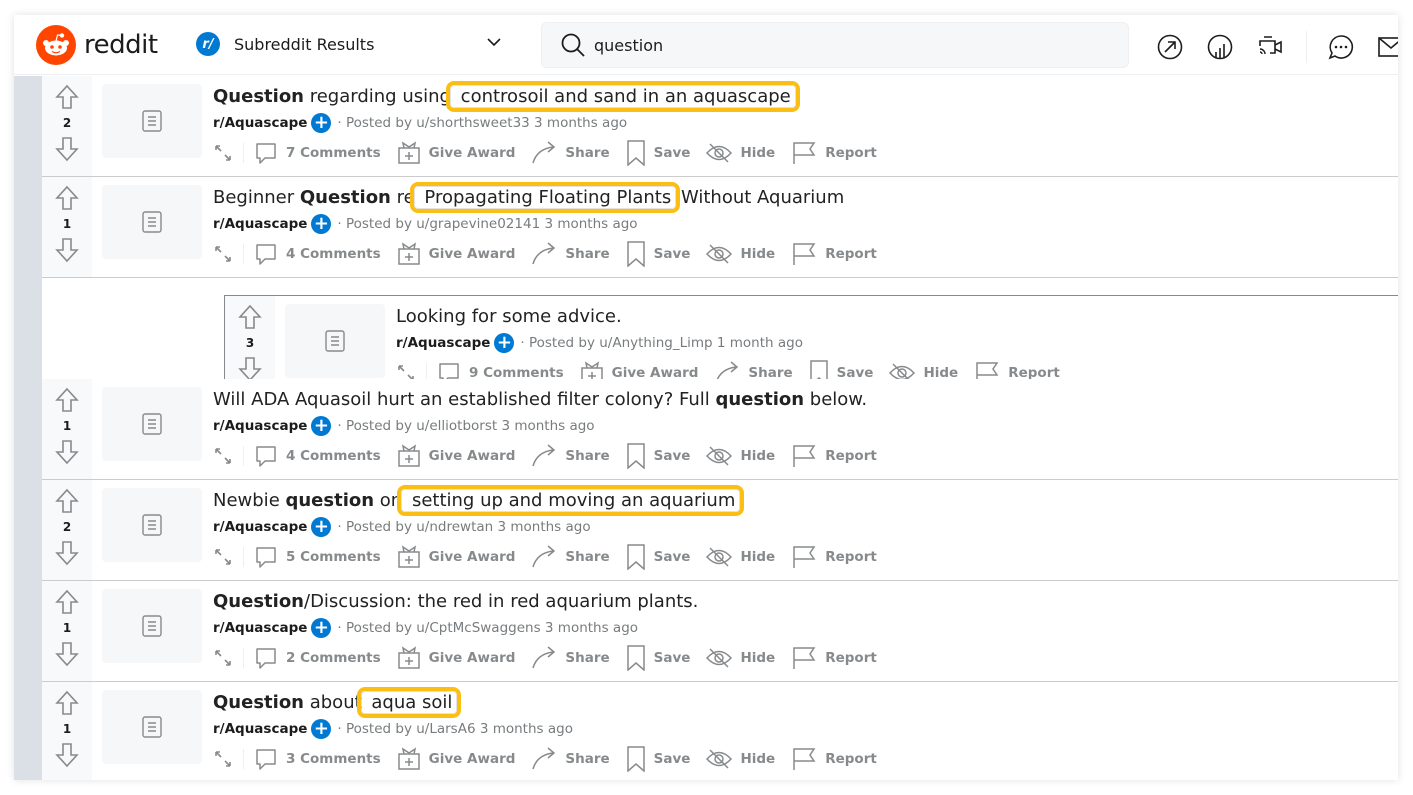  I want to click on reddit-logo: reddit, so click(97, 45).